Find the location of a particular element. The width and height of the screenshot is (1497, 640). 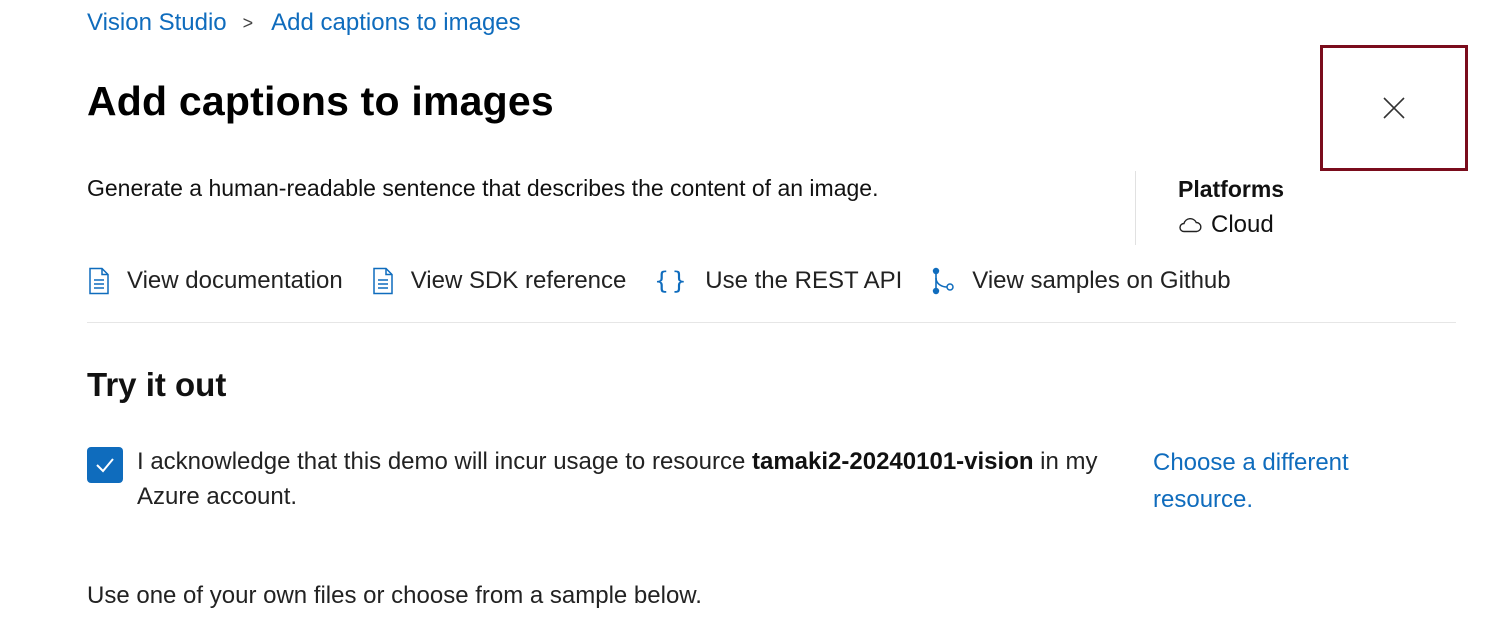

close-button is located at coordinates (1394, 108).